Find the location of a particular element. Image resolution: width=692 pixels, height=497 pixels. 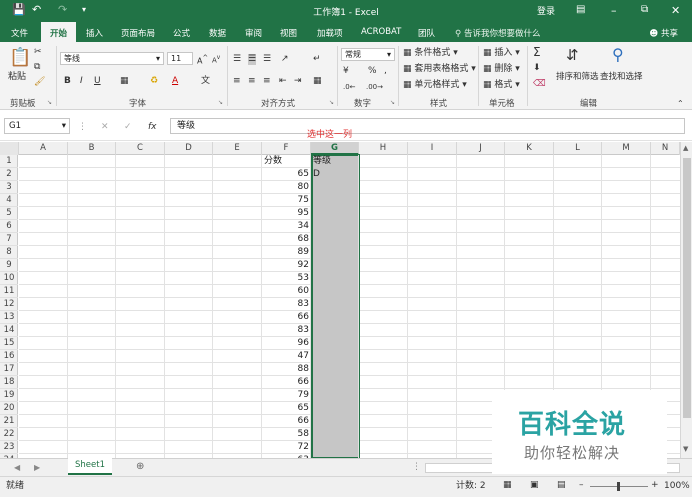

number-launcher-icon: ↘ is located at coordinates (392, 102).